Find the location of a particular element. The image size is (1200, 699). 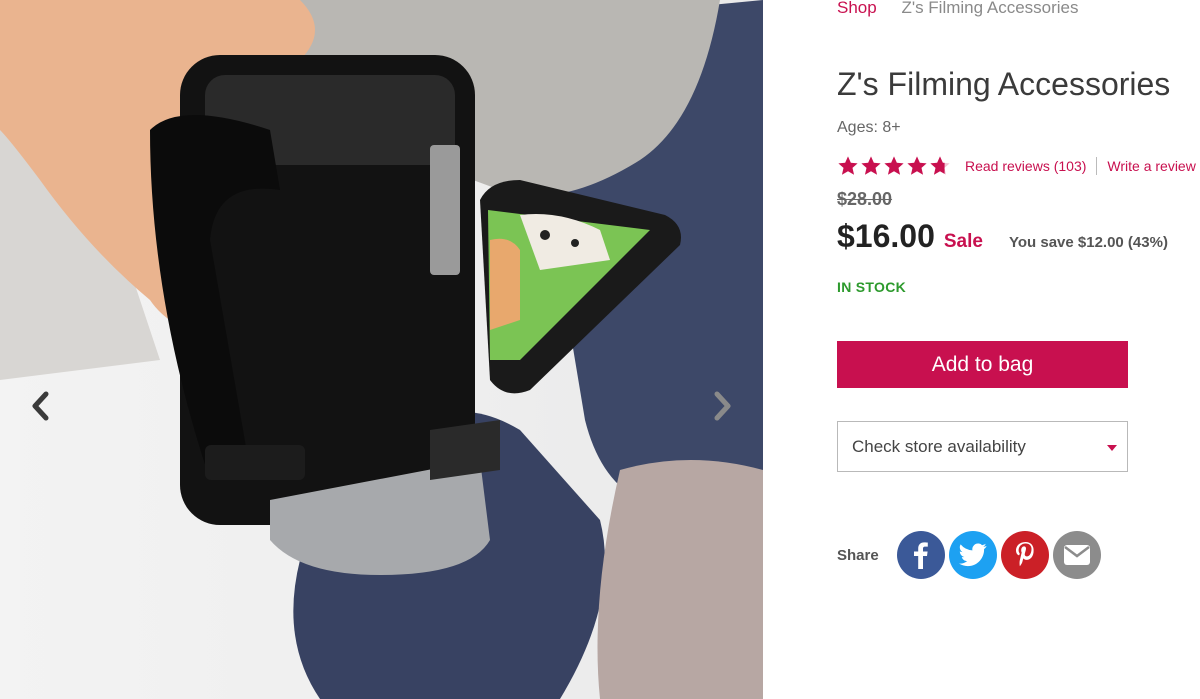

stock-status: IN STOCK is located at coordinates (872, 287).